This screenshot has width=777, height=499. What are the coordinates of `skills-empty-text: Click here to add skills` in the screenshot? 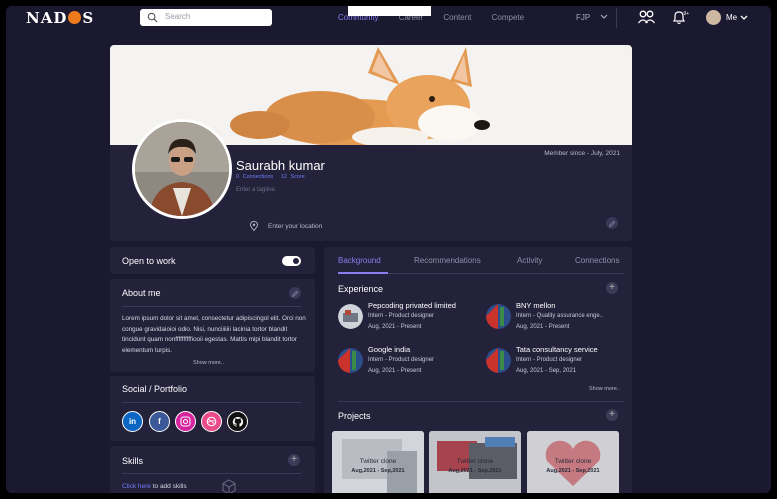 It's located at (154, 486).